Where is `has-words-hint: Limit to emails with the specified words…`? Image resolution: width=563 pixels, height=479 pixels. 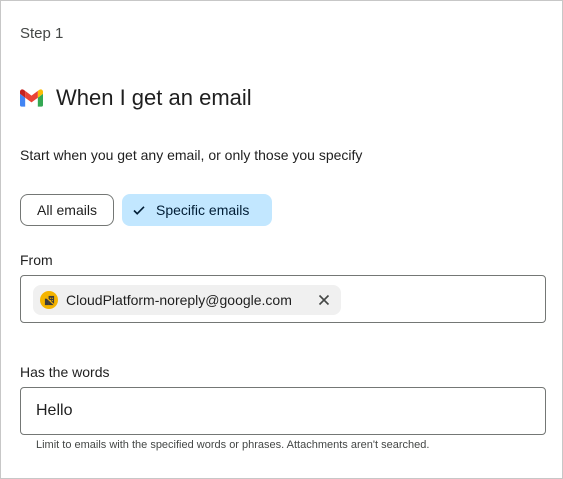 has-words-hint: Limit to emails with the specified words… is located at coordinates (233, 445).